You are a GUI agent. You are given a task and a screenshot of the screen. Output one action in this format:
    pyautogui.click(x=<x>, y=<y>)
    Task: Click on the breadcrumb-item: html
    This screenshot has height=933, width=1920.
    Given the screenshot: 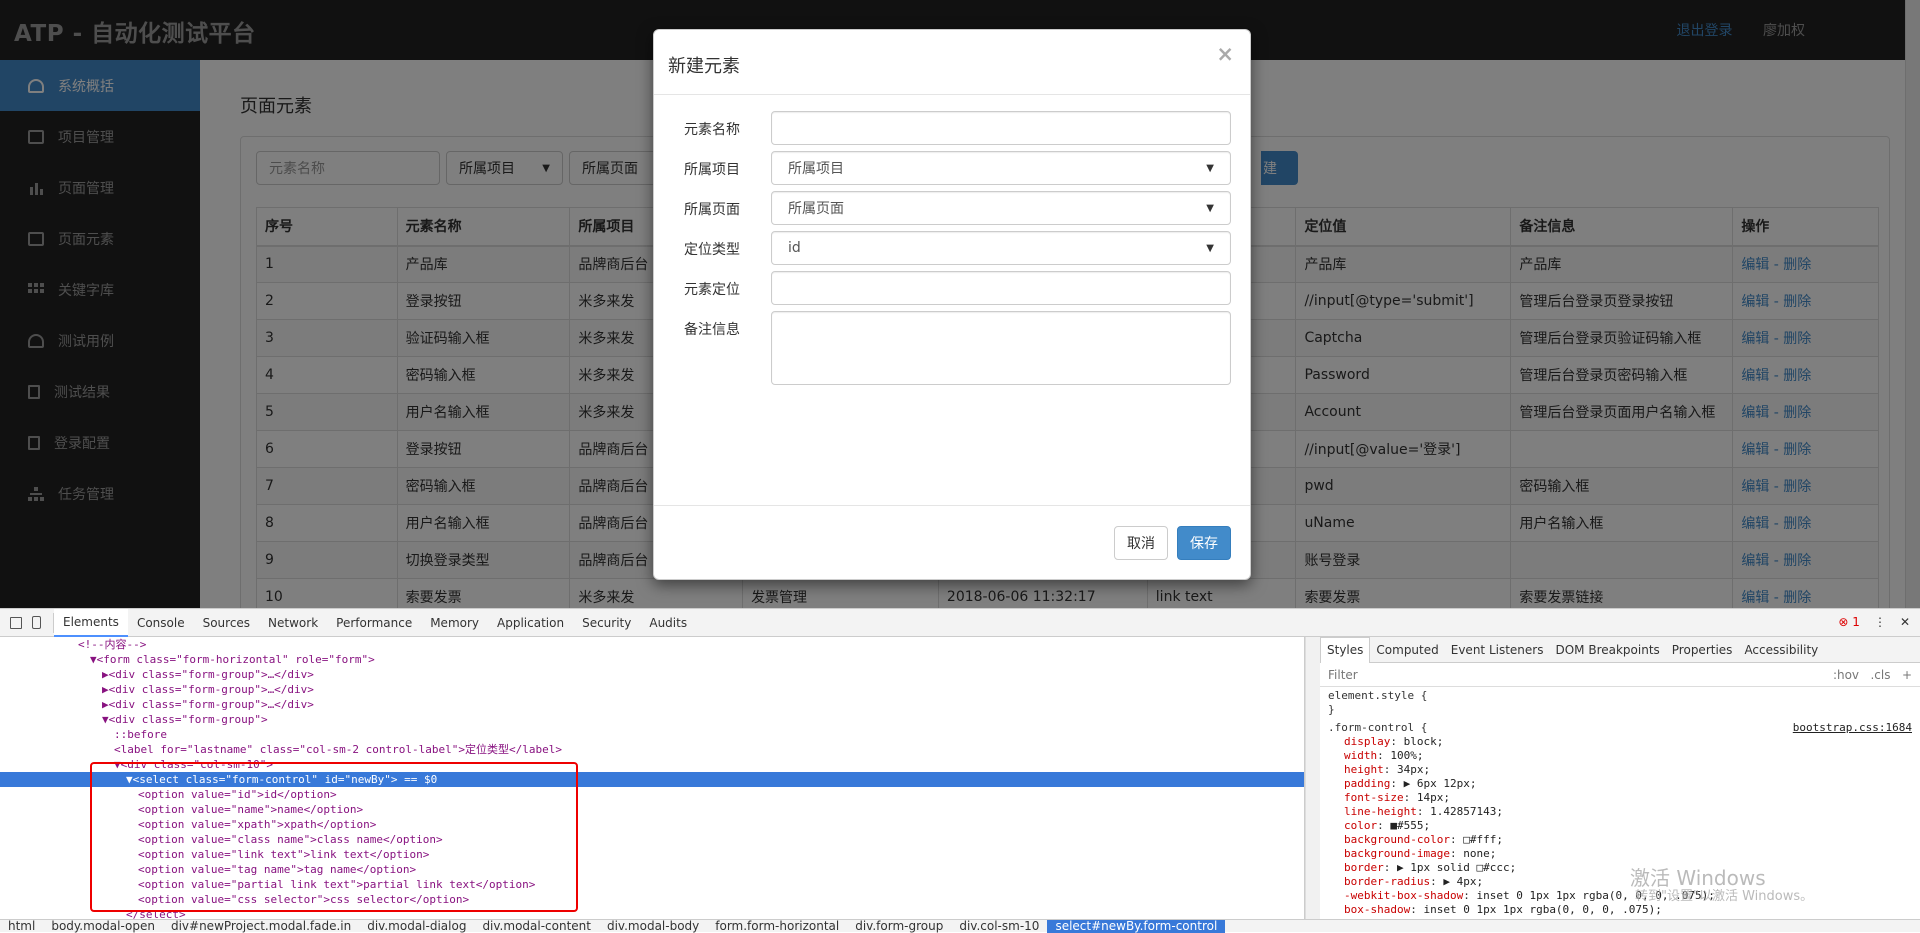 What is the action you would take?
    pyautogui.click(x=21, y=926)
    